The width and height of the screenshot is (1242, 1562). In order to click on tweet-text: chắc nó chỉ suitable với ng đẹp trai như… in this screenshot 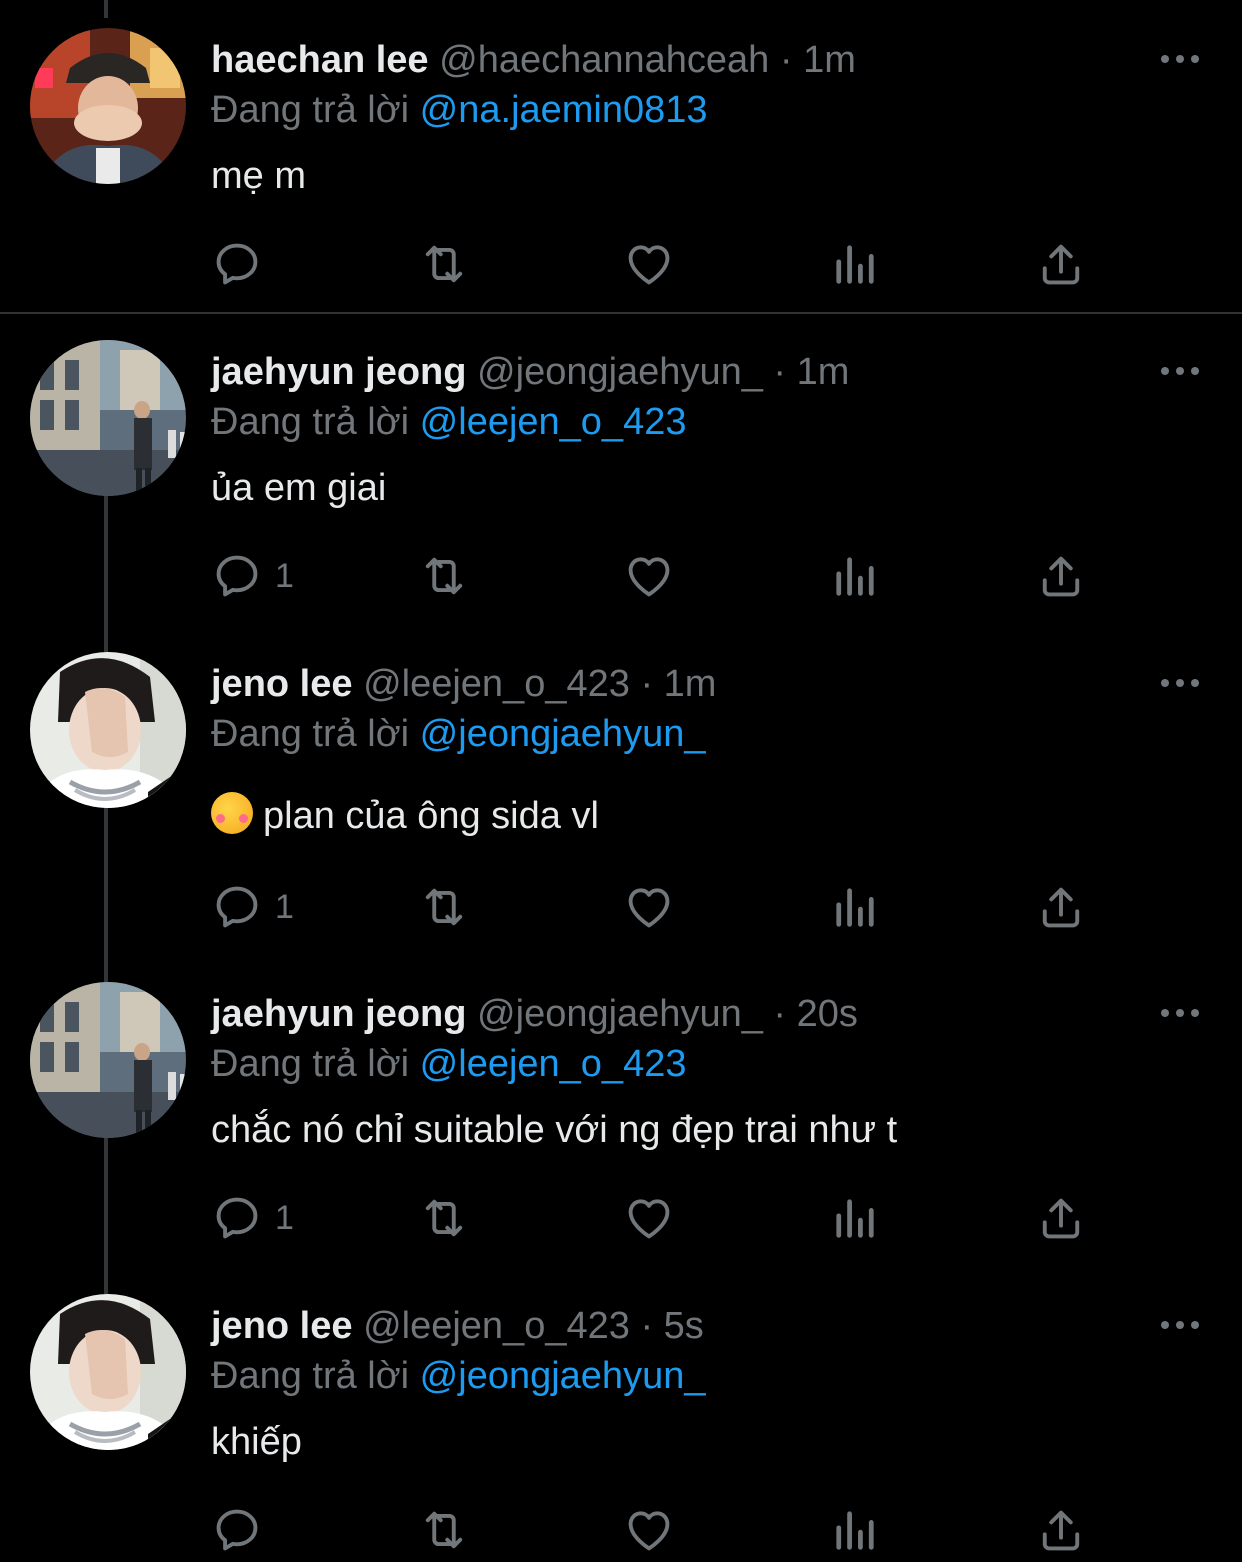, I will do `click(554, 1130)`.